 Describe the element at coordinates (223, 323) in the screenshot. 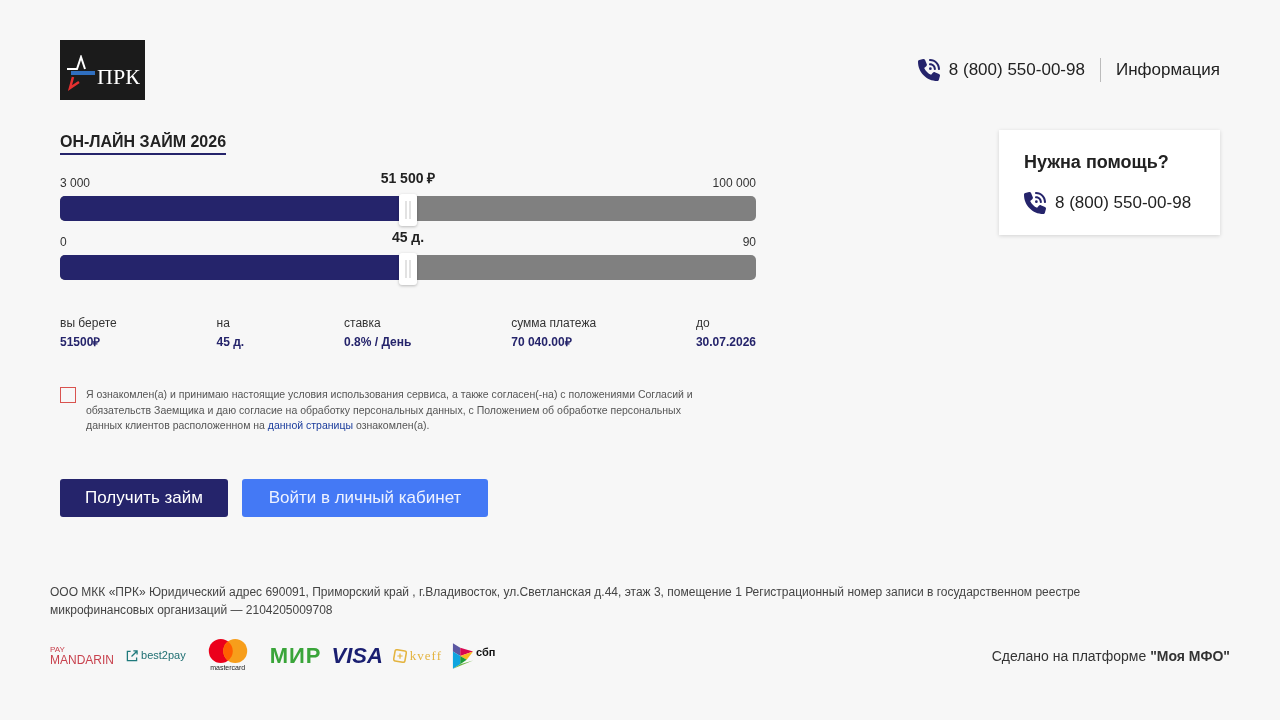

I see `summary-label: на` at that location.